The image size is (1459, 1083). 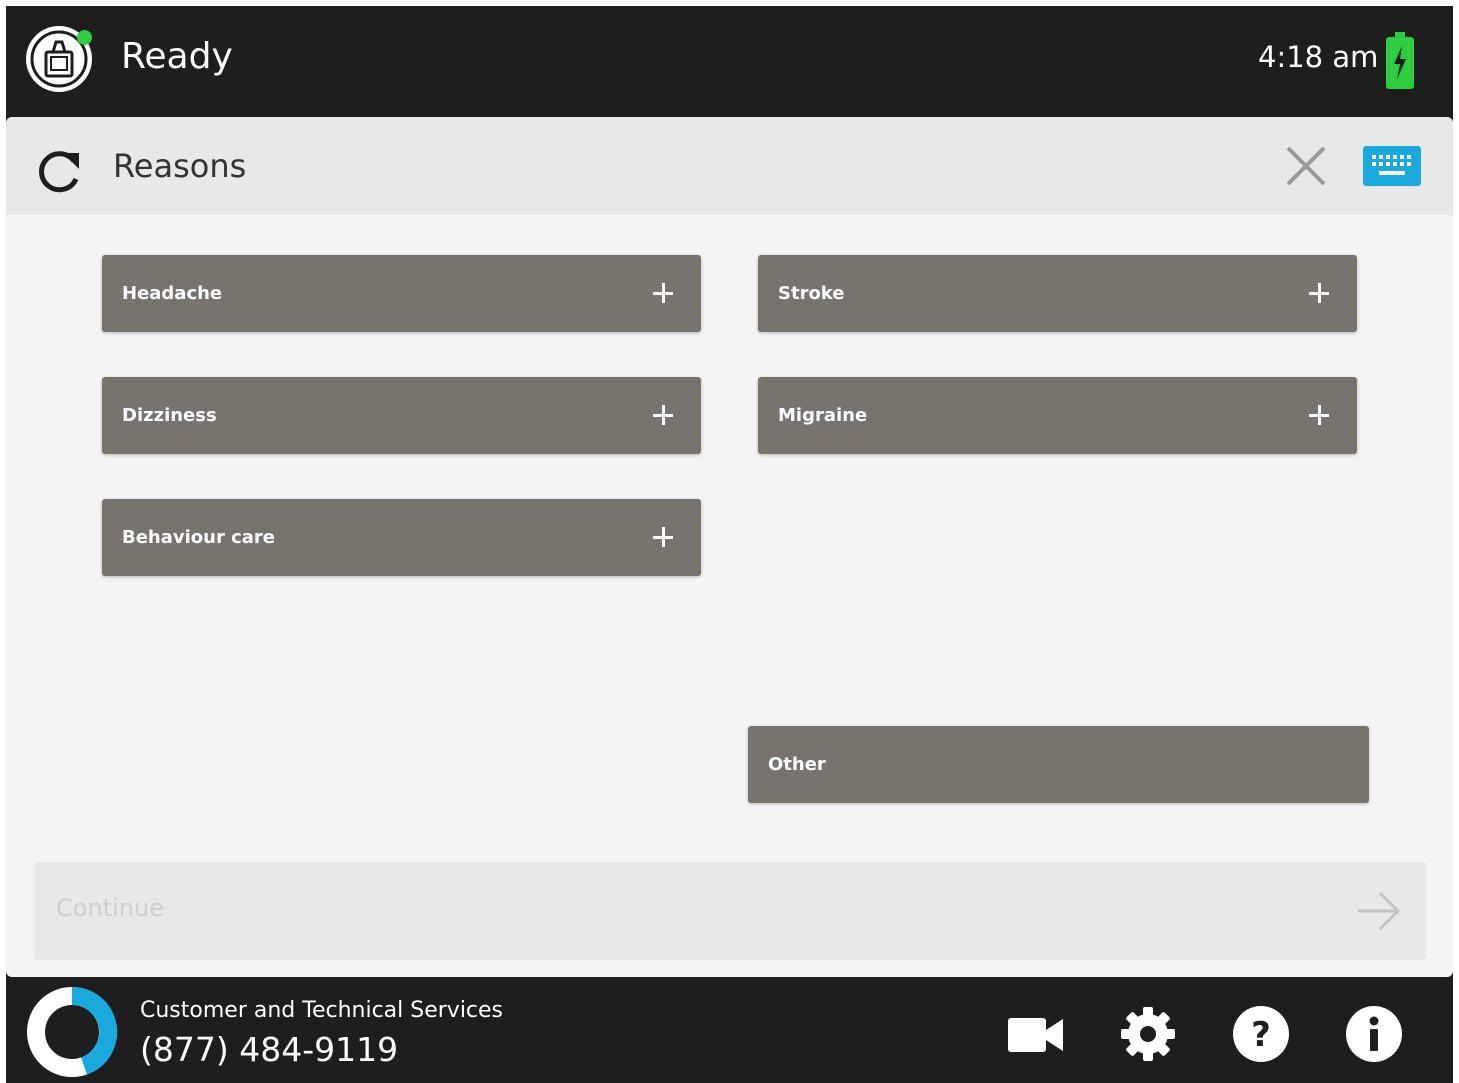 I want to click on reason-label: Stroke, so click(x=811, y=293).